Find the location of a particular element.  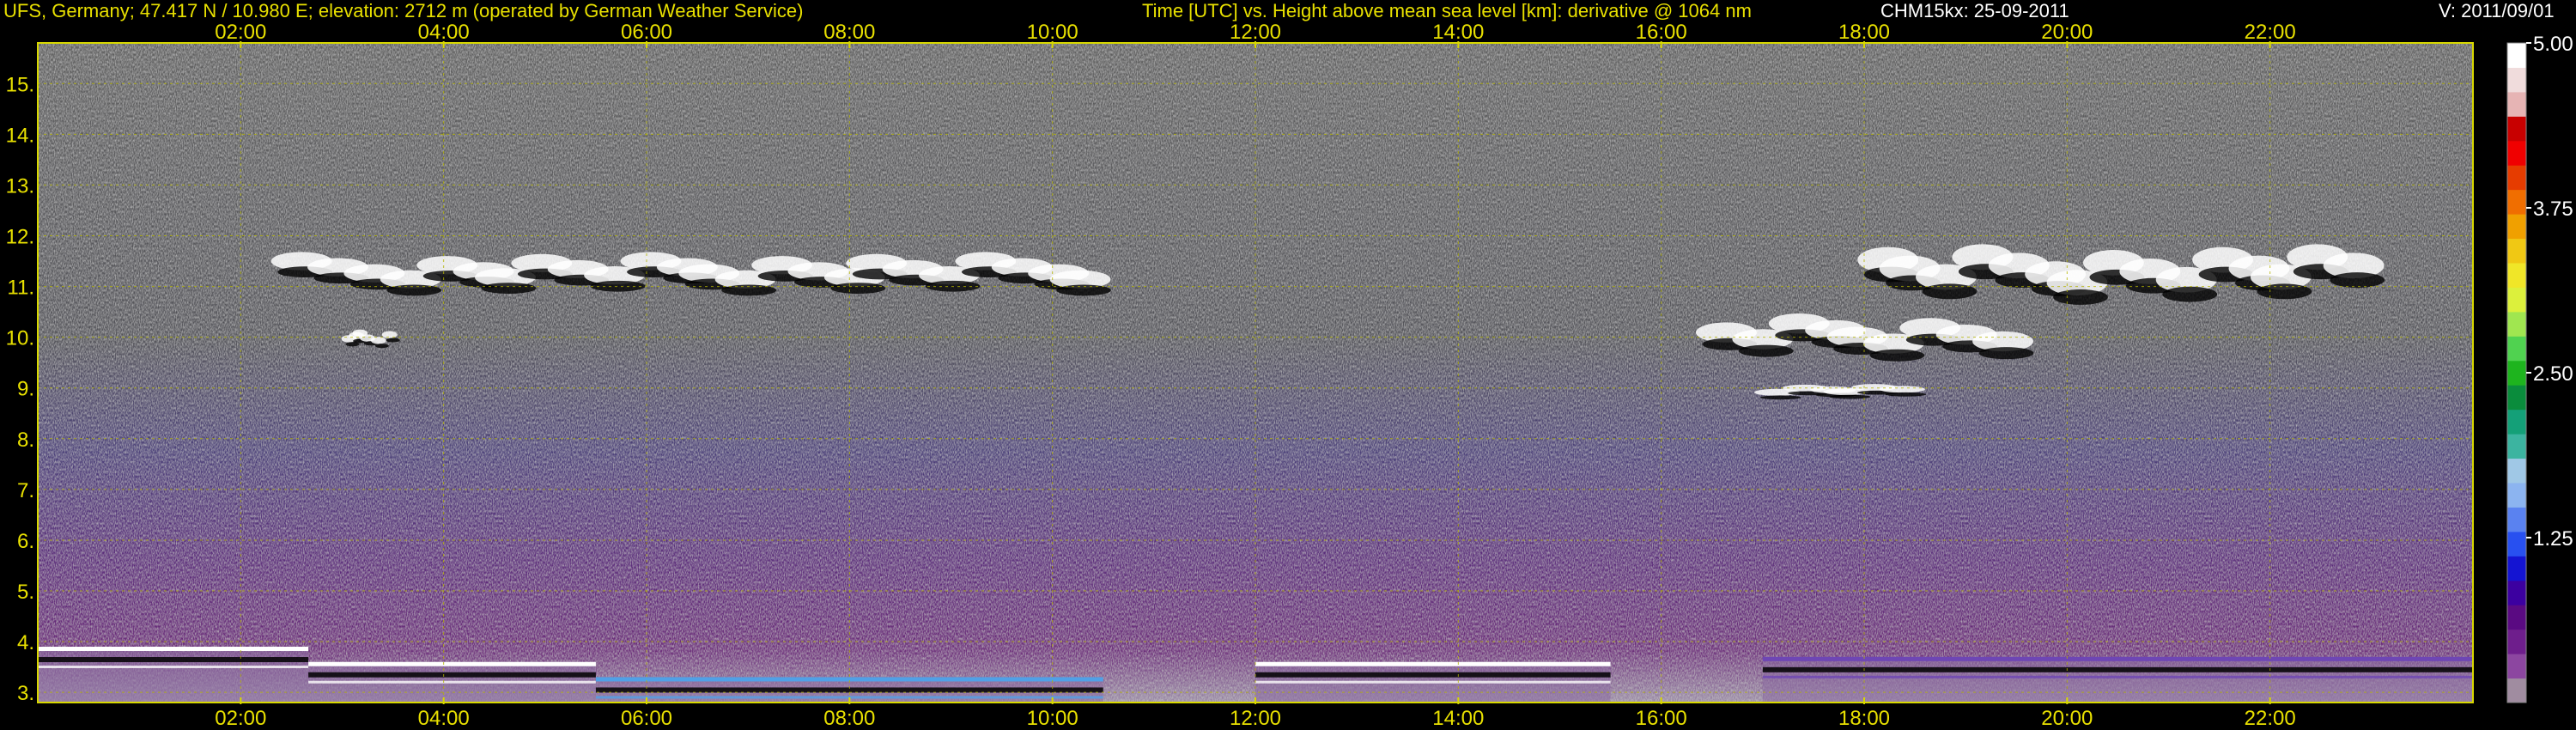

colorbar-tick-label: 2.50 is located at coordinates (2553, 374).